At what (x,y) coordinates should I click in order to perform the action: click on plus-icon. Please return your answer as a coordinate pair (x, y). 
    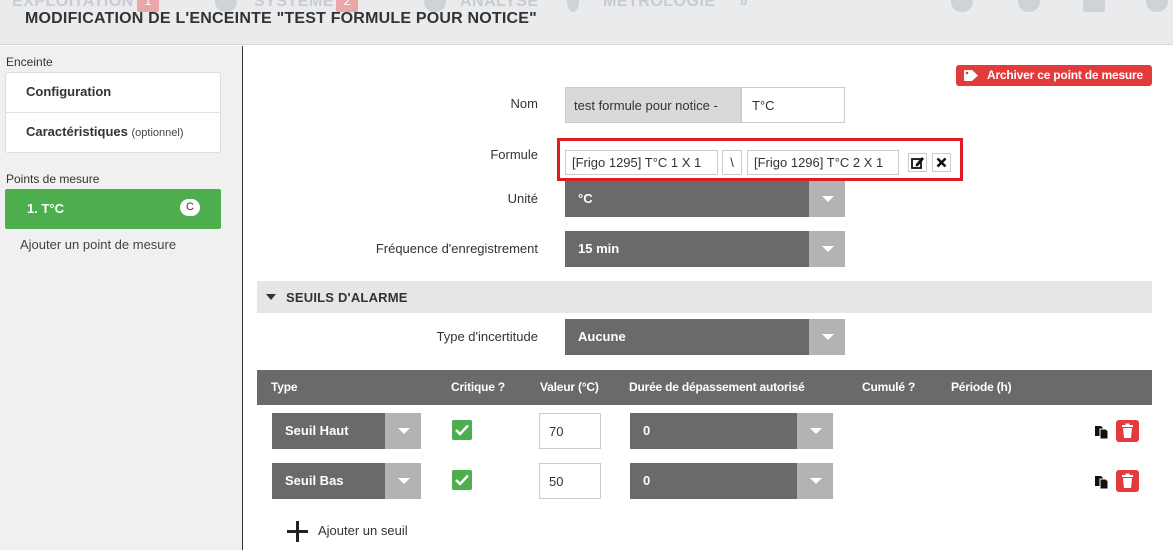
    Looking at the image, I should click on (297, 531).